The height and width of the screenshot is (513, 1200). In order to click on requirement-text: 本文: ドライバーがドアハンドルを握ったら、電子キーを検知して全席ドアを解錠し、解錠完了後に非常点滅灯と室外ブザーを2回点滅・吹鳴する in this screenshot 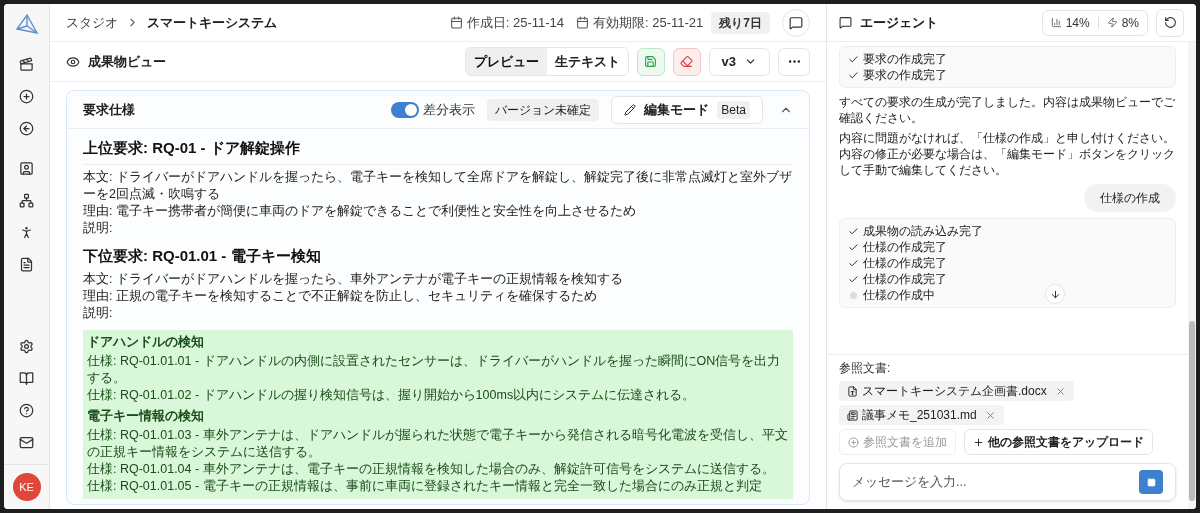, I will do `click(438, 185)`.